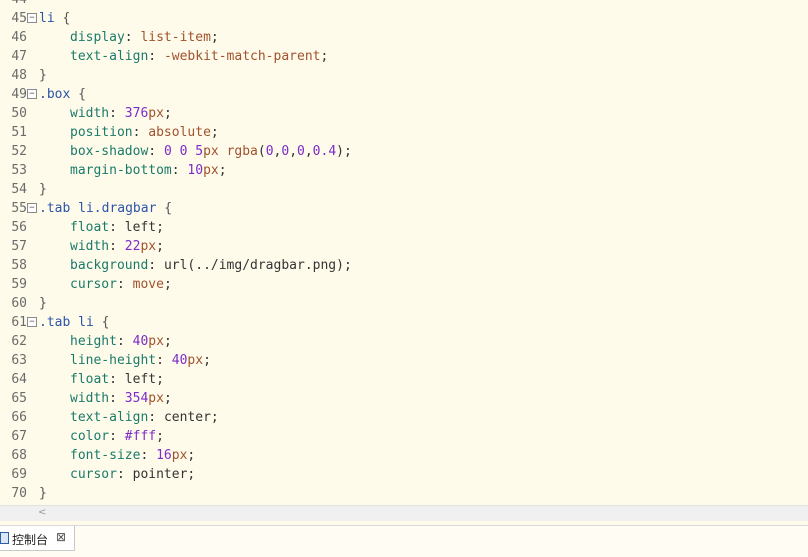 The image size is (808, 557). What do you see at coordinates (404, 151) in the screenshot?
I see `code-line: 52 box-shadow: 0 0 5px rgba(0,0,0,0.4);` at bounding box center [404, 151].